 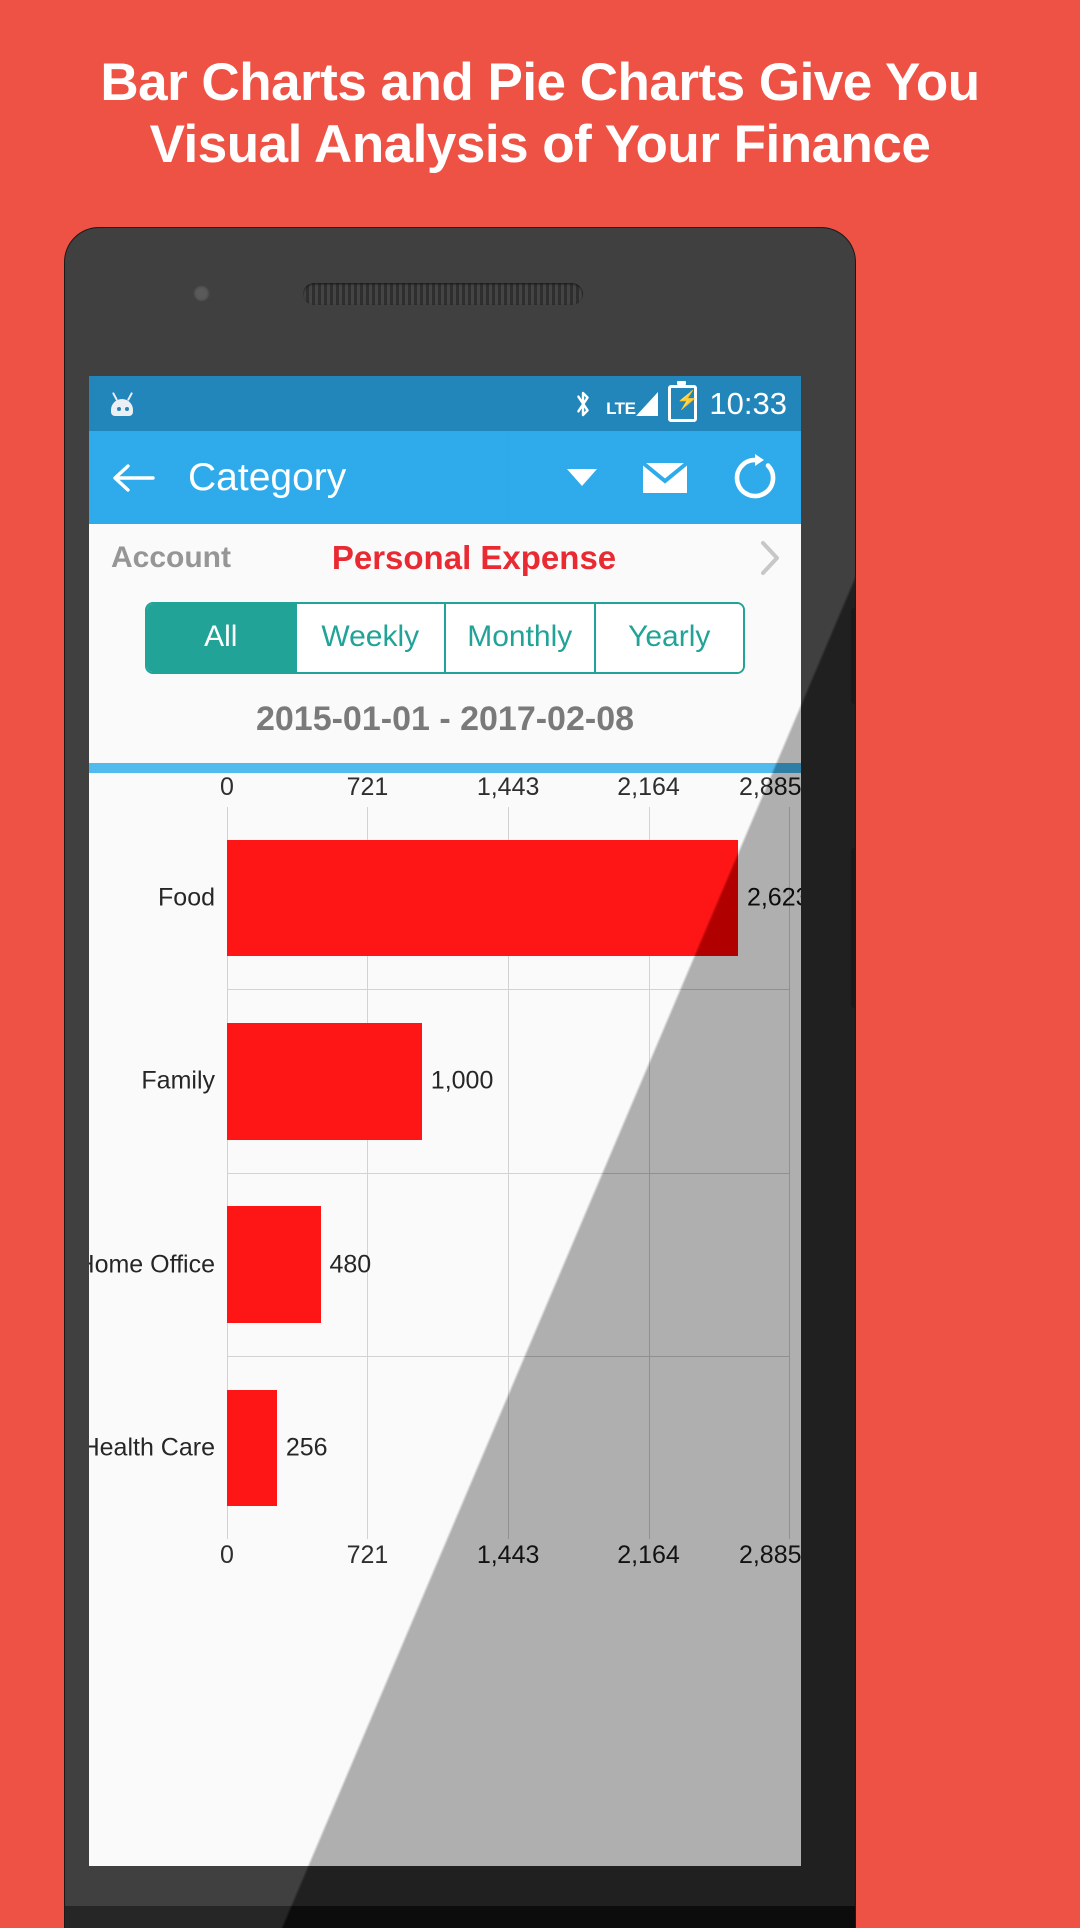 I want to click on tab-all: All, so click(x=221, y=638).